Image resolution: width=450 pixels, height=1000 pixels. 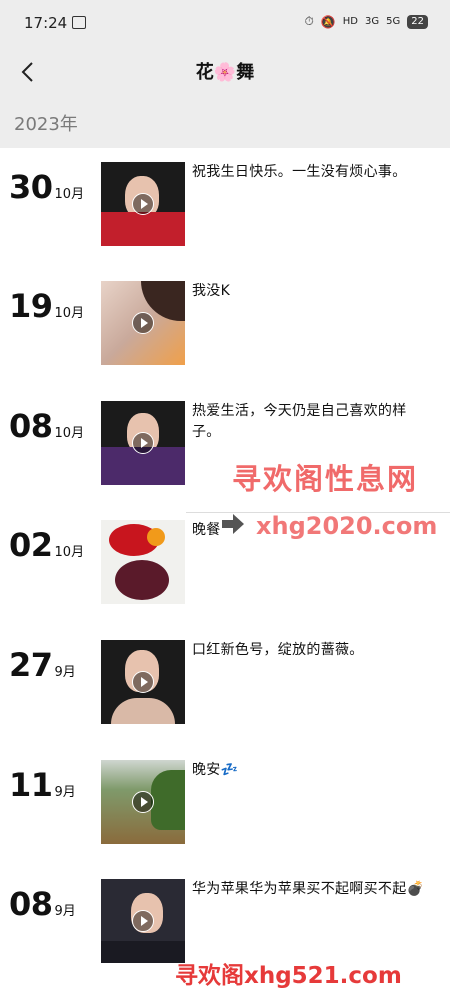 I want to click on post-date: 30 10月, so click(x=46, y=187).